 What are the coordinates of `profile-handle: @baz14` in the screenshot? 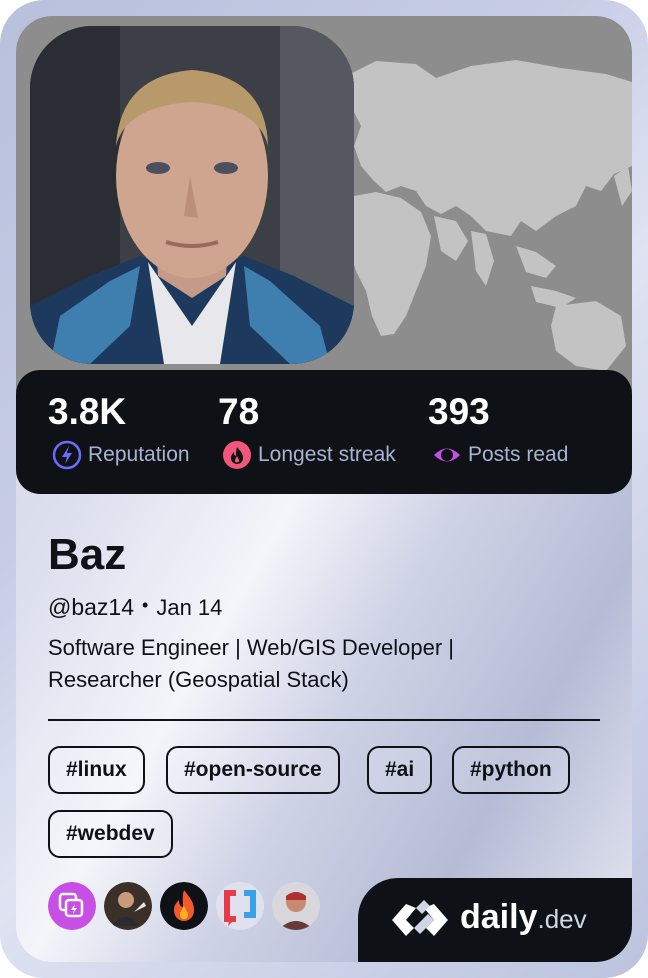 It's located at (91, 607).